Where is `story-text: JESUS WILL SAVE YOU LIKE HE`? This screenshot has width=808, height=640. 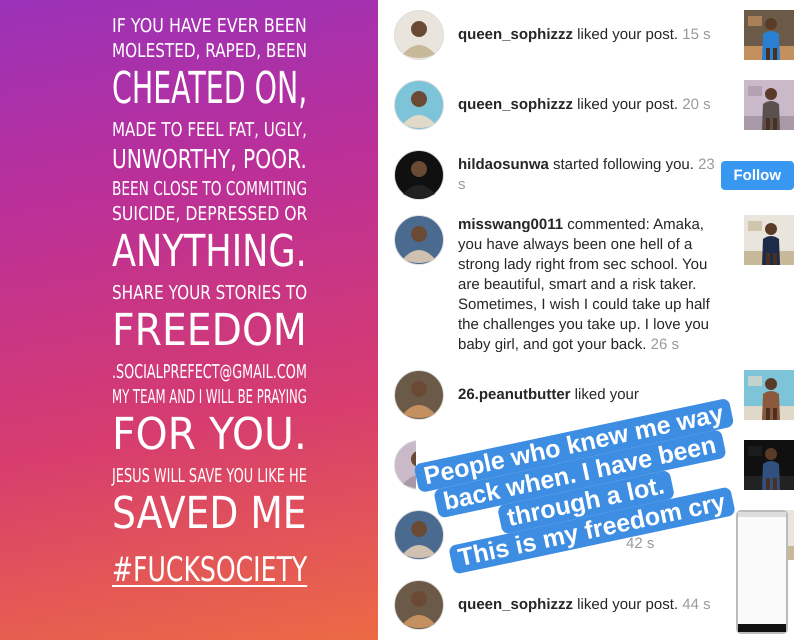 story-text: JESUS WILL SAVE YOU LIKE HE is located at coordinates (209, 476).